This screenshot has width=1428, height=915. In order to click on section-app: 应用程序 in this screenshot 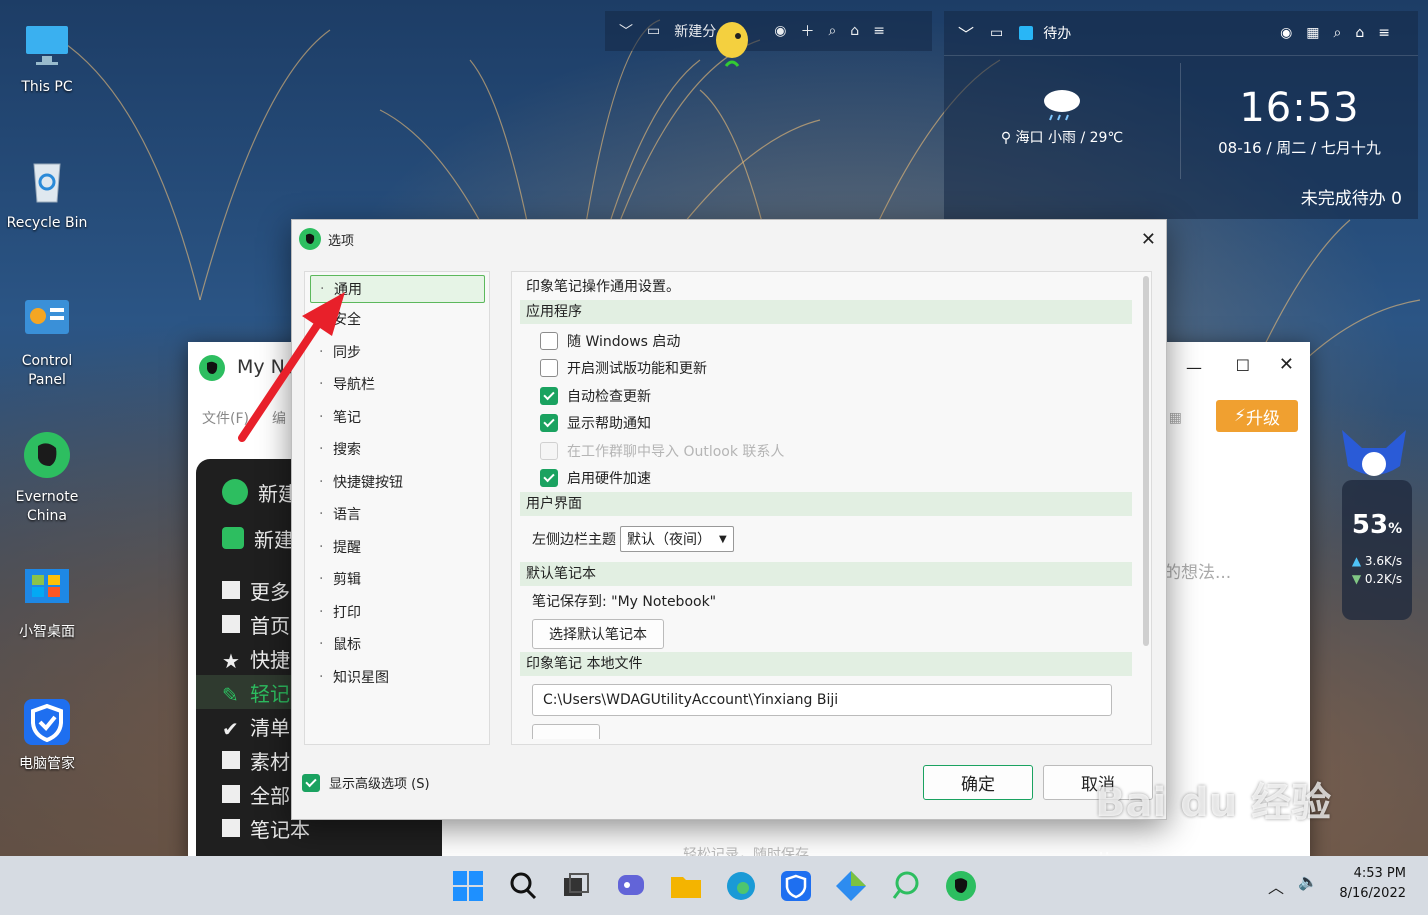, I will do `click(826, 312)`.